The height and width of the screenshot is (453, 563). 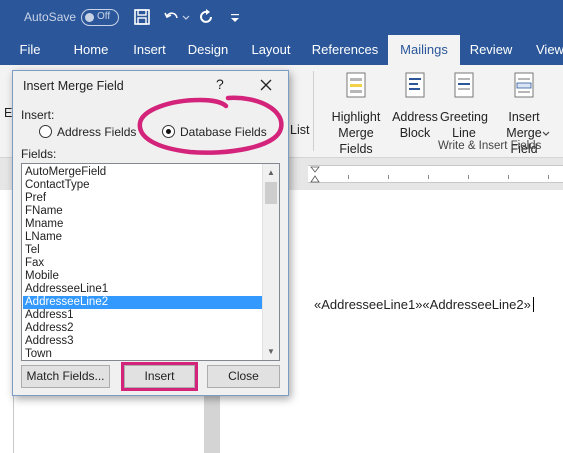 What do you see at coordinates (424, 50) in the screenshot?
I see `tab-mailings: Mailings` at bounding box center [424, 50].